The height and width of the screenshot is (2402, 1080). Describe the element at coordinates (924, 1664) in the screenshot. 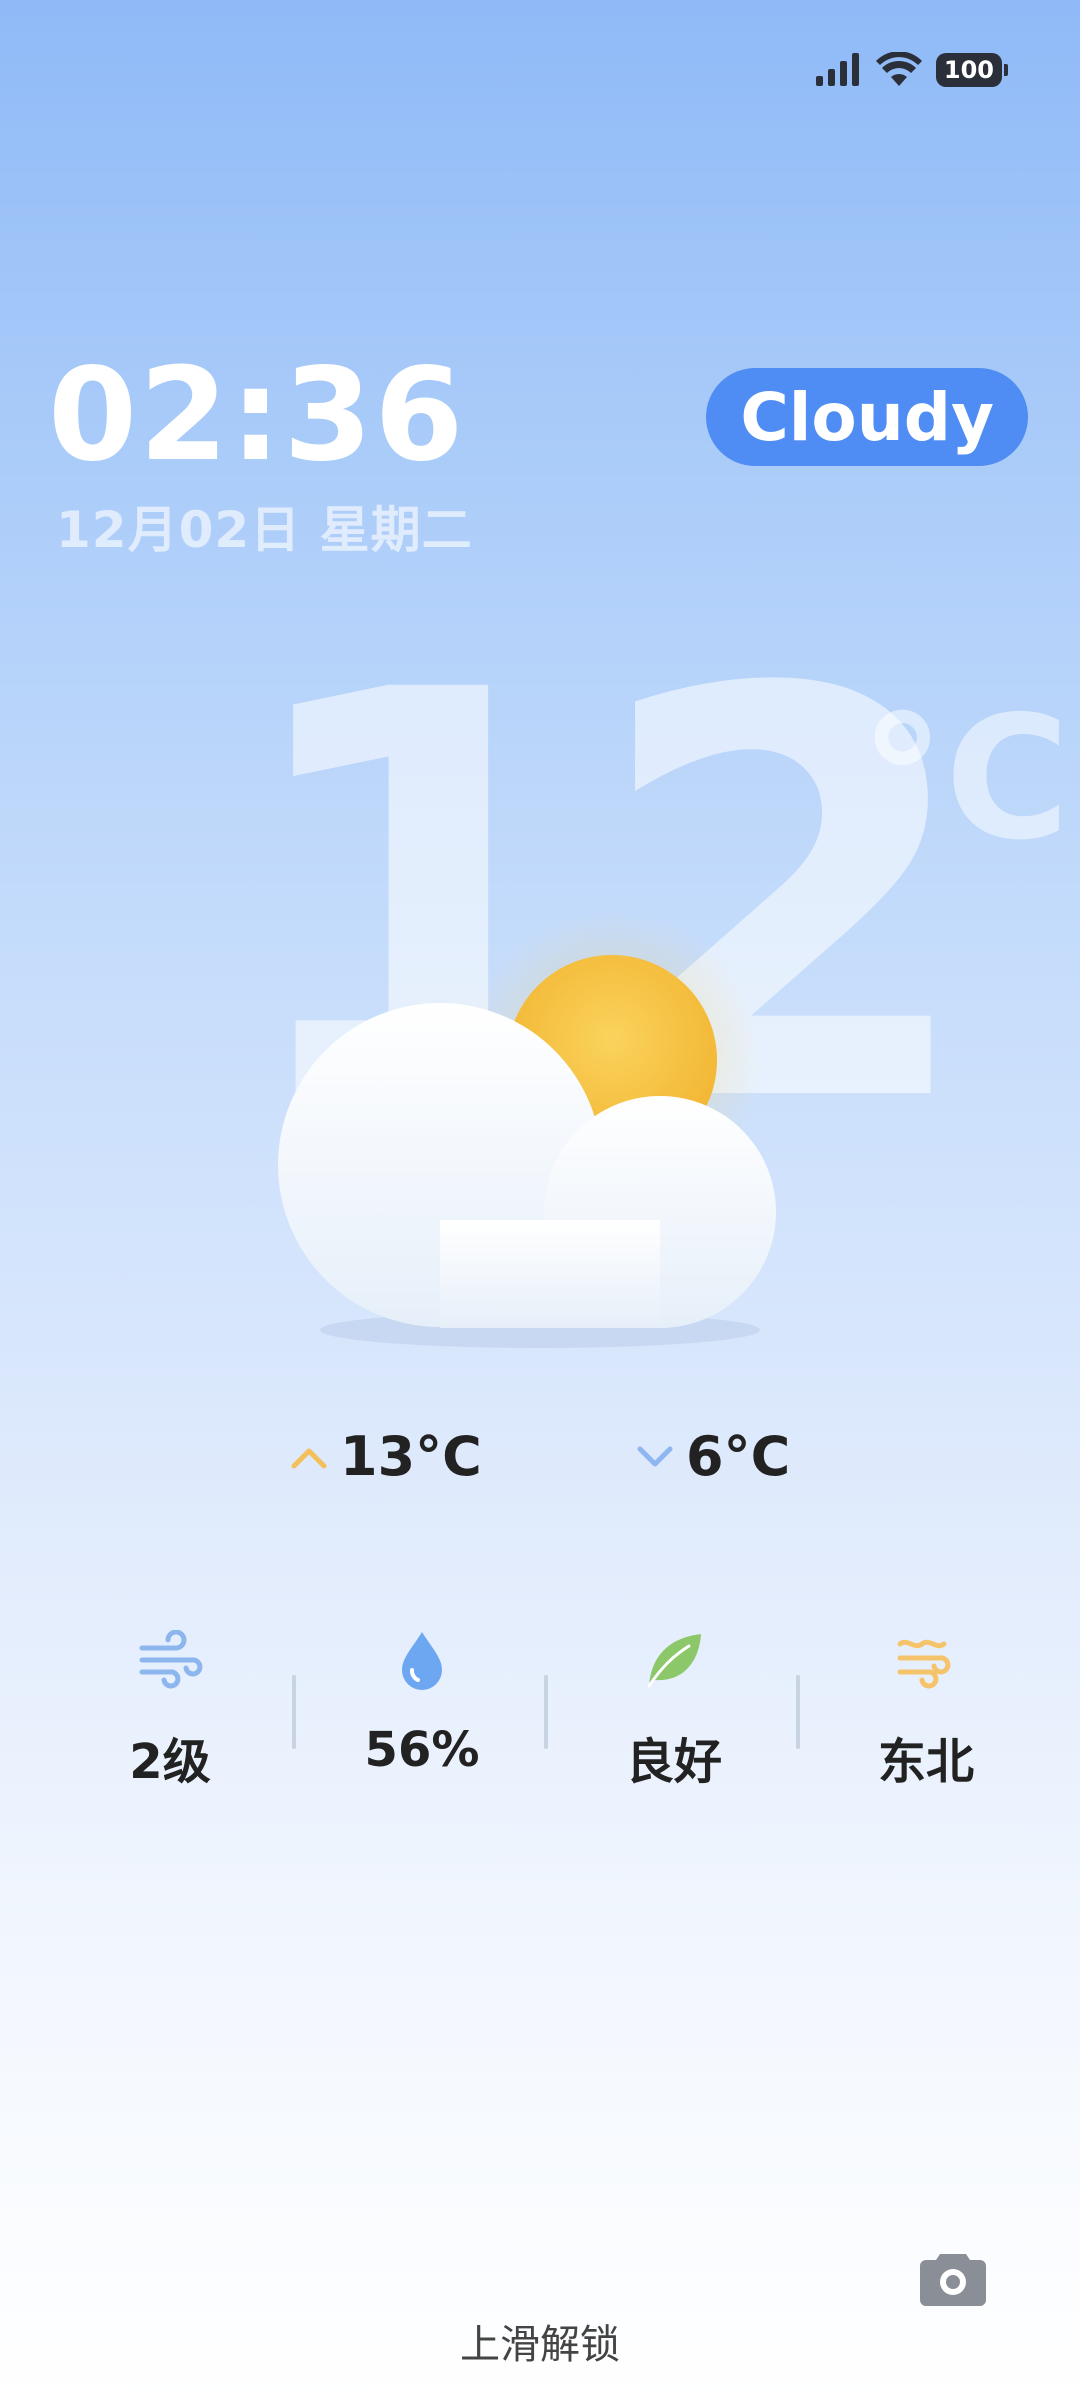

I see `wind-direction-icon` at that location.